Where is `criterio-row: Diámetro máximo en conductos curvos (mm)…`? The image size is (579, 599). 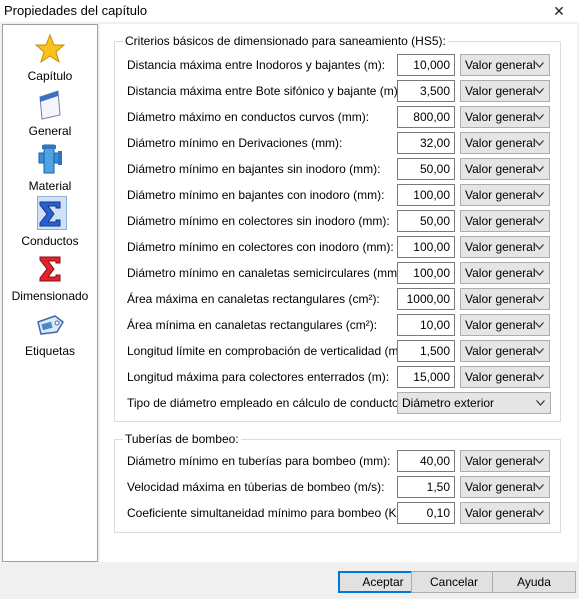 criterio-row: Diámetro máximo en conductos curvos (mm)… is located at coordinates (347, 117).